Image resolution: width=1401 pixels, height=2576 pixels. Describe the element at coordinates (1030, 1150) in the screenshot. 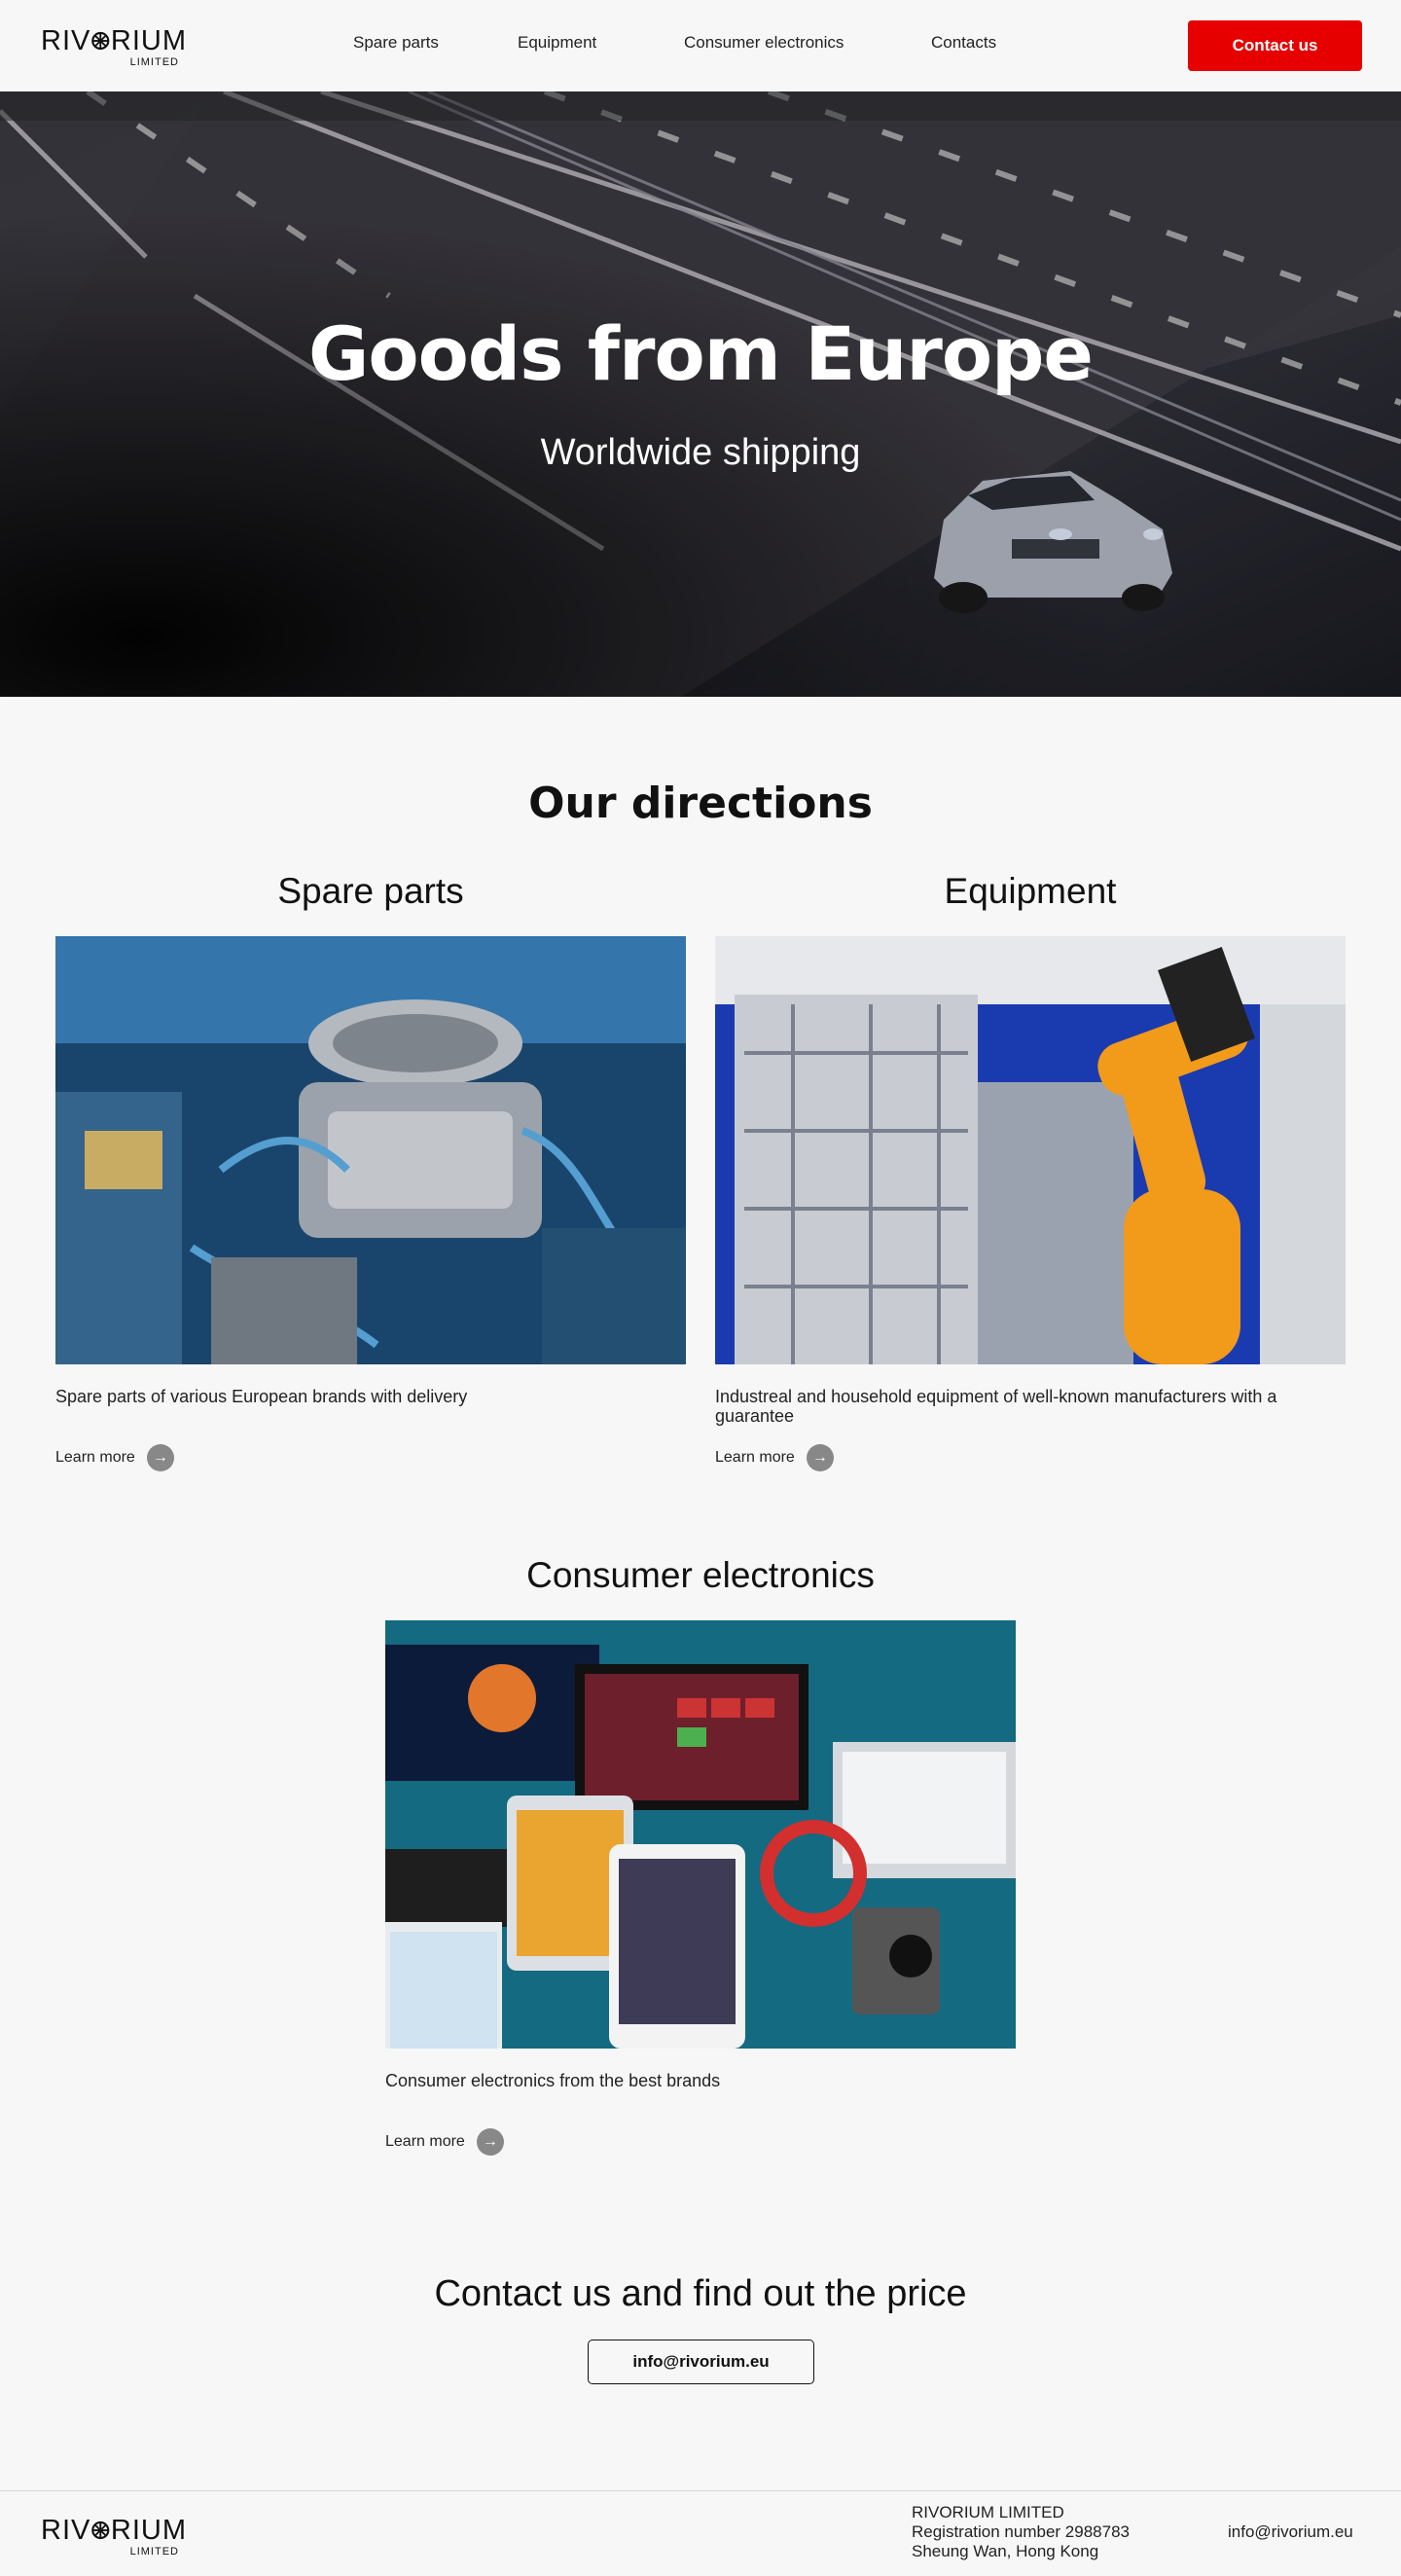

I see `robot-arm-image` at that location.